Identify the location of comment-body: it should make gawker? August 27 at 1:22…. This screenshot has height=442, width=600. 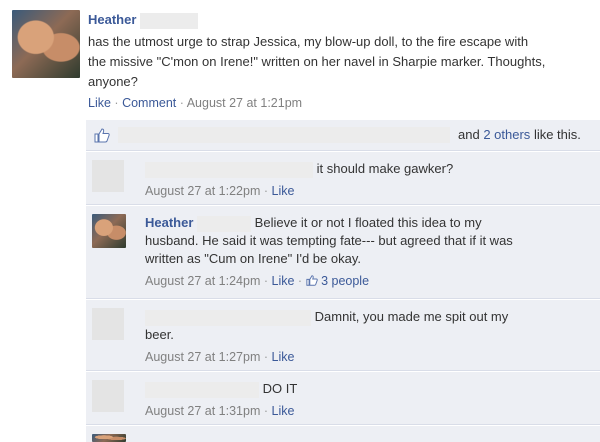
(365, 180).